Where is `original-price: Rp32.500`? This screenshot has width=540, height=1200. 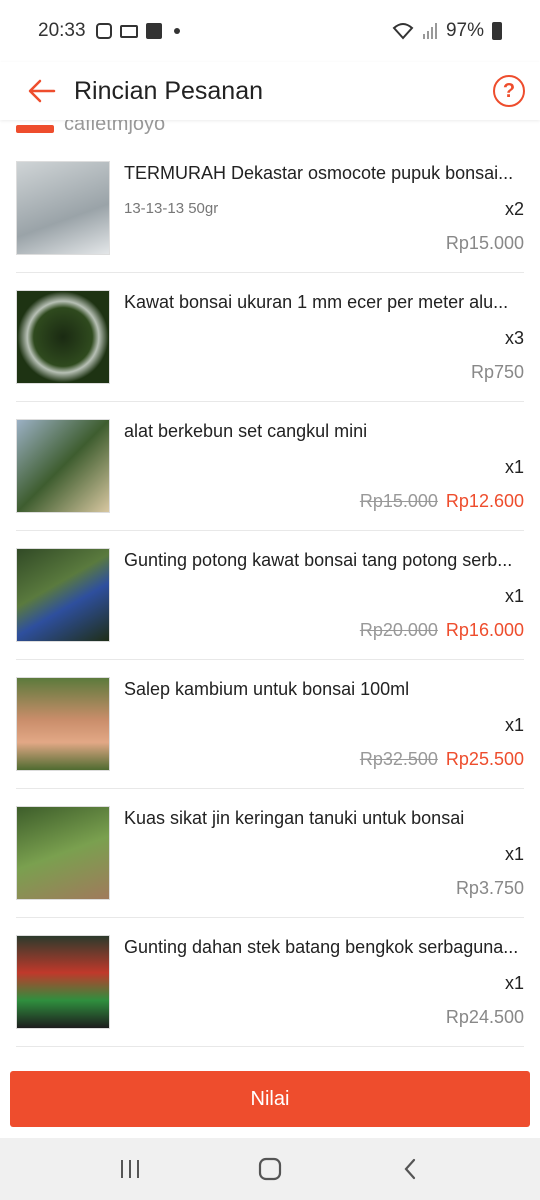
original-price: Rp32.500 is located at coordinates (398, 759).